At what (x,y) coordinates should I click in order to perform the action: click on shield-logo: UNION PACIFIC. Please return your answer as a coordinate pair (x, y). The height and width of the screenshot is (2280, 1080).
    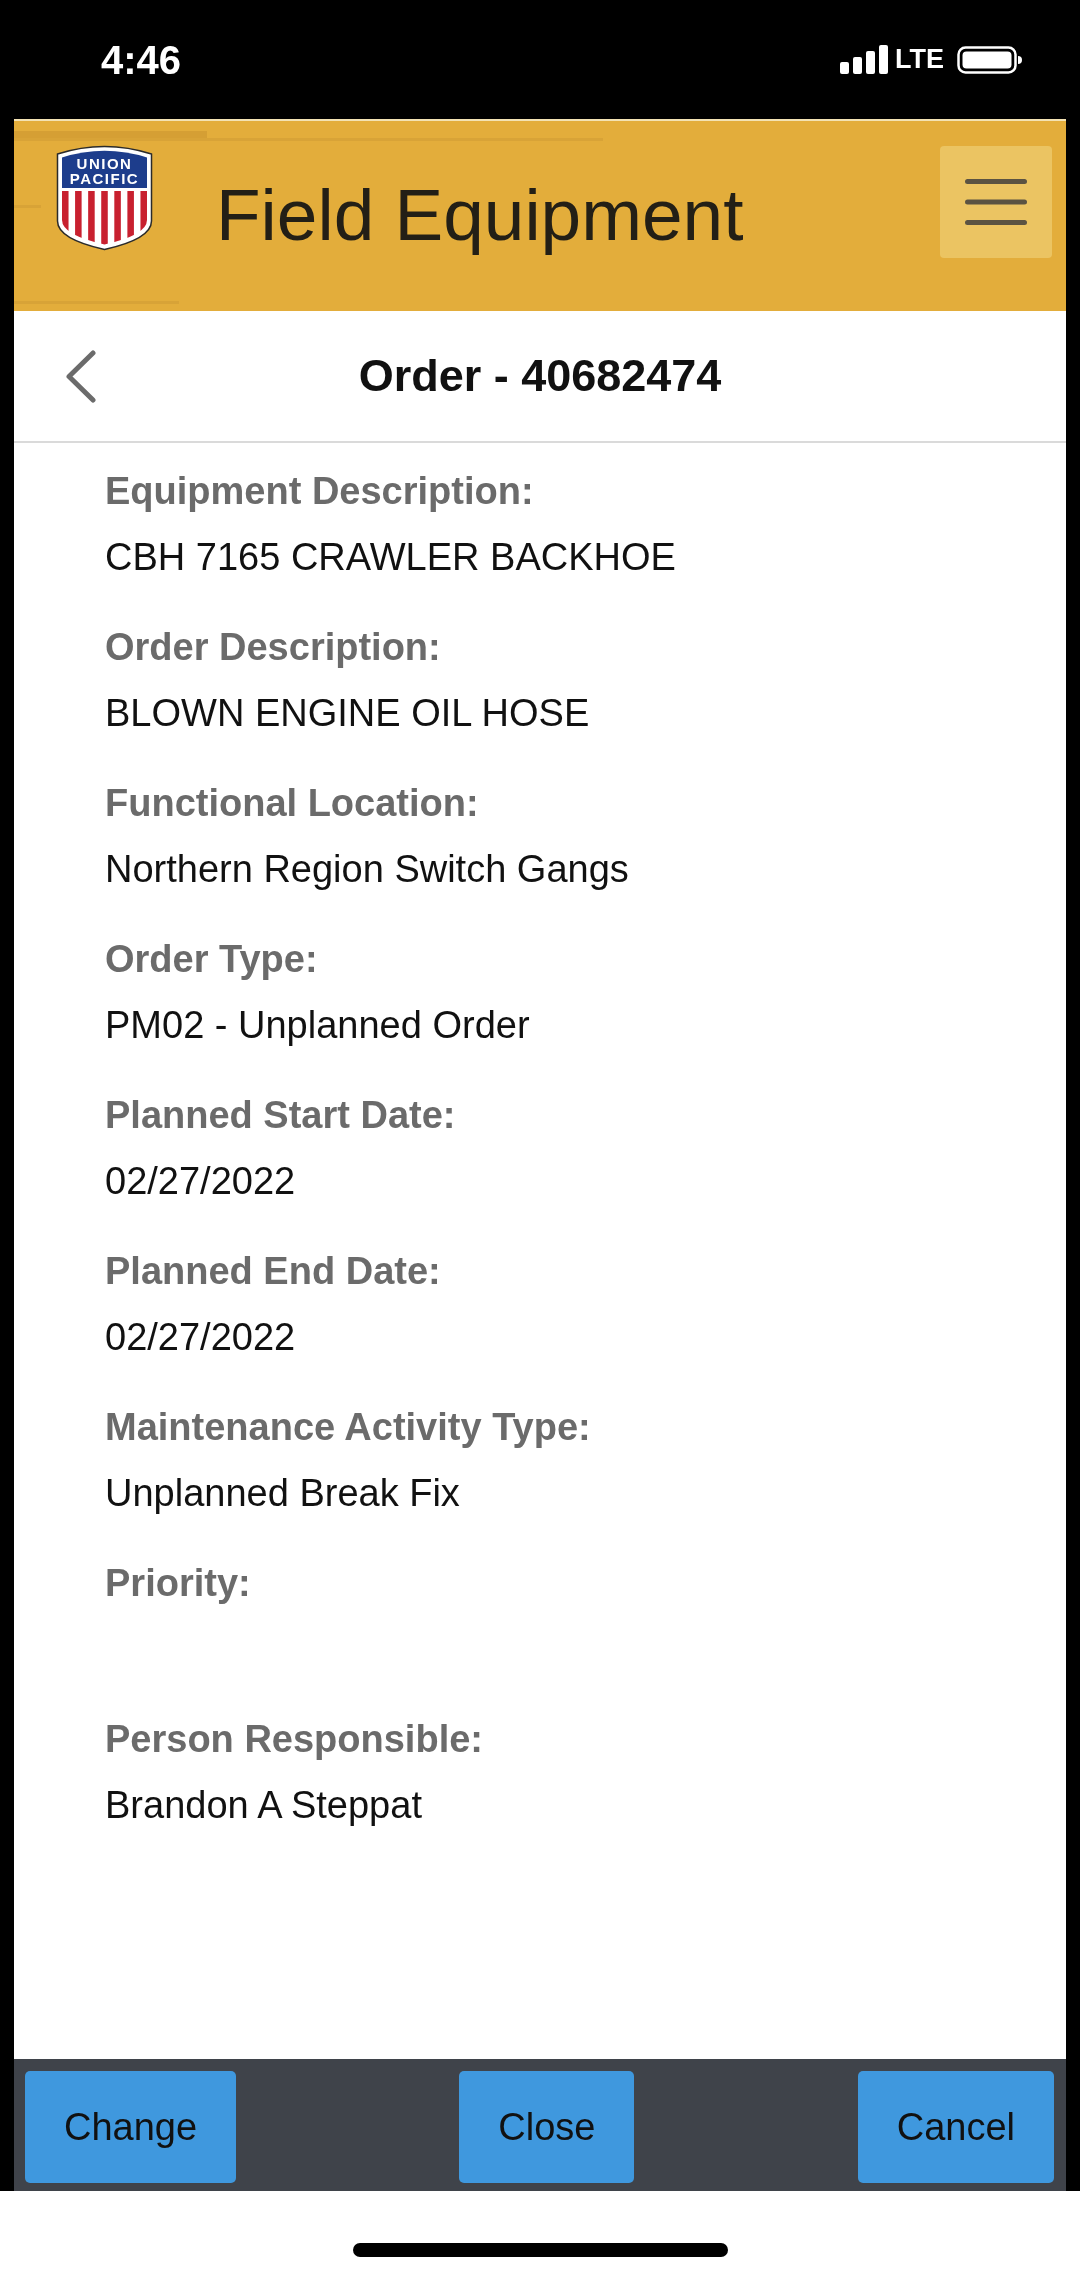
    Looking at the image, I should click on (104, 197).